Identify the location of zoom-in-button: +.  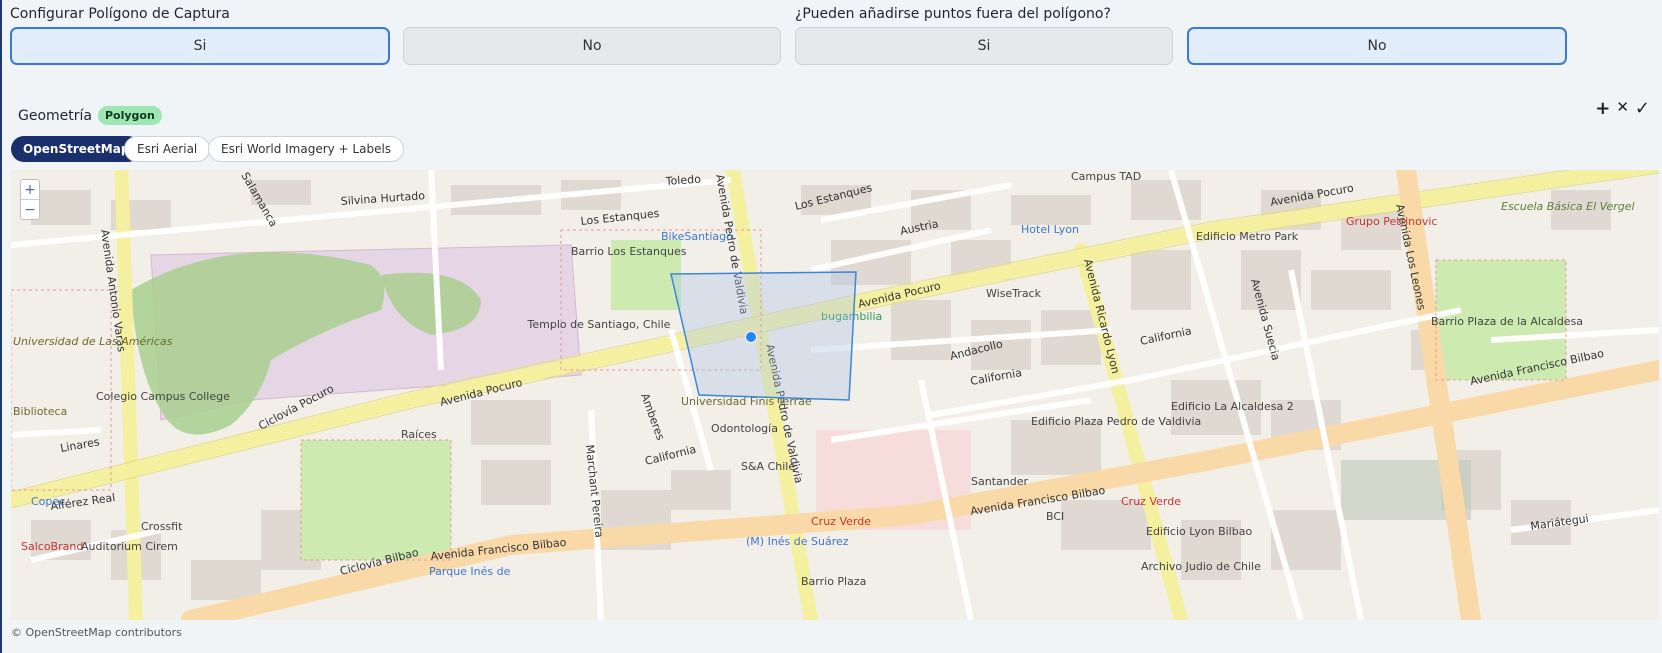
(30, 189).